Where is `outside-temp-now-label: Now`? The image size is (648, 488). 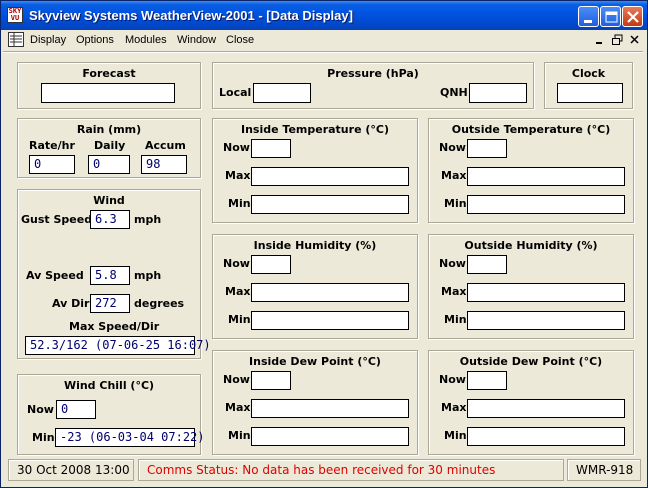
outside-temp-now-label: Now is located at coordinates (452, 147).